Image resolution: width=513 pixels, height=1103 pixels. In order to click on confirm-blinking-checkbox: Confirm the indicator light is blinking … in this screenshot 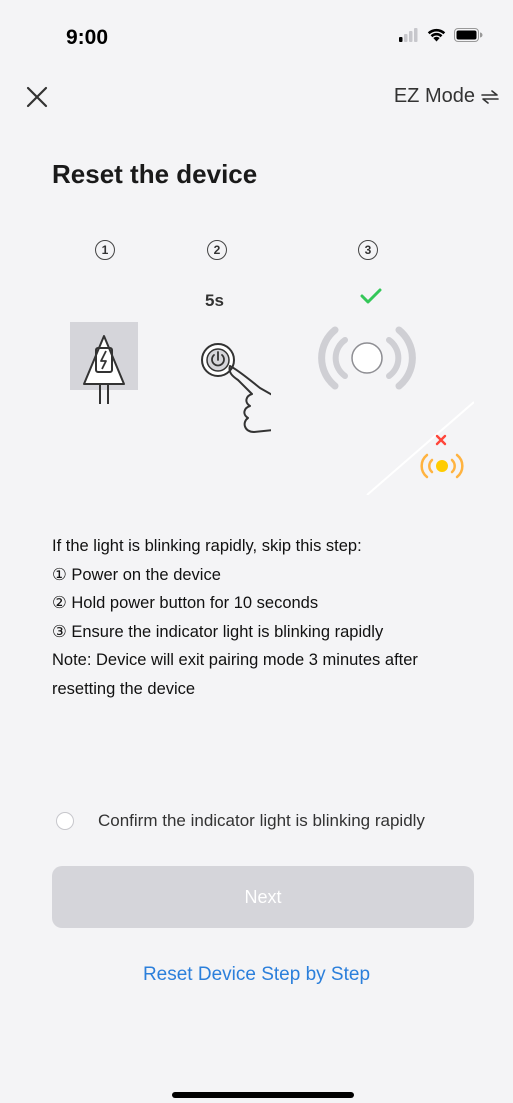, I will do `click(240, 821)`.